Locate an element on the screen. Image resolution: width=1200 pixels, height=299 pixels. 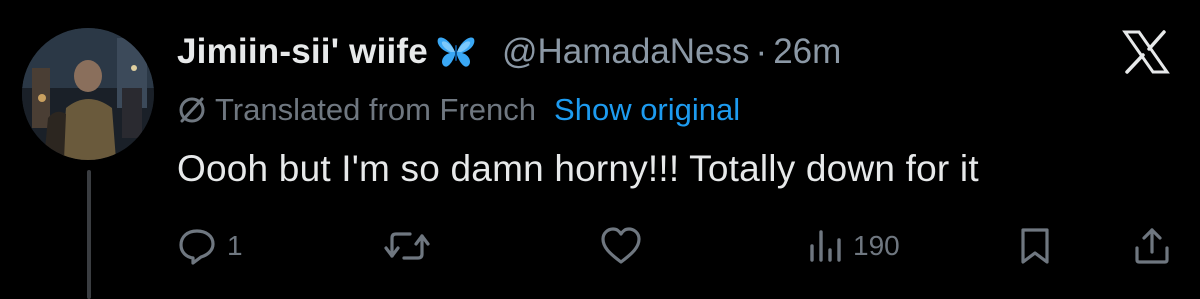
author-handle: @HamadaNess is located at coordinates (626, 52).